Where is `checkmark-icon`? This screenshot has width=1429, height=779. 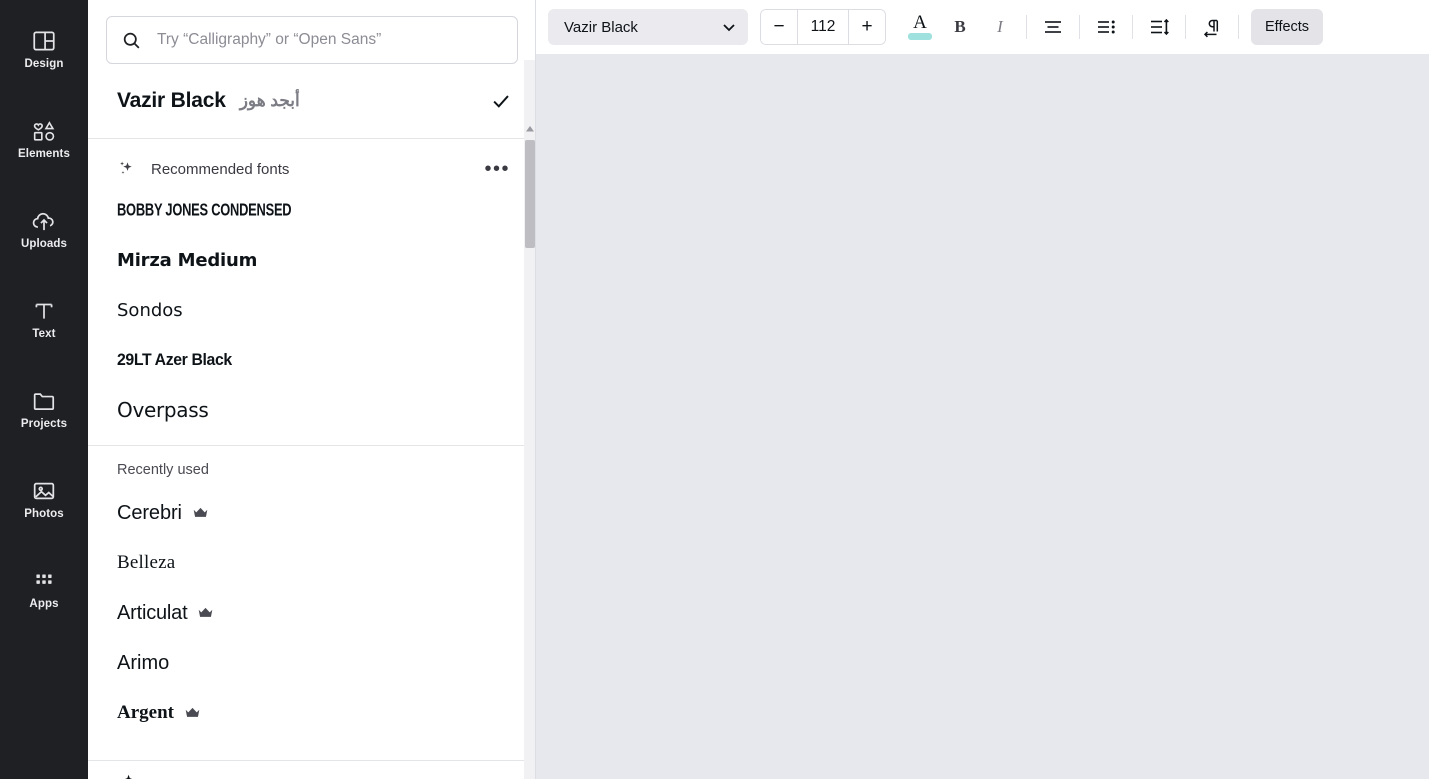 checkmark-icon is located at coordinates (501, 101).